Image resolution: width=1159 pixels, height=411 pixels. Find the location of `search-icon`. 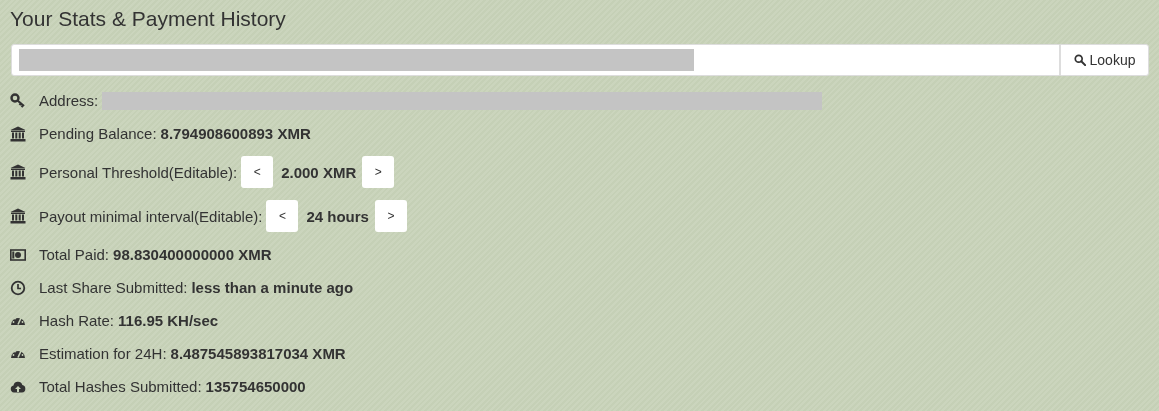

search-icon is located at coordinates (1079, 60).